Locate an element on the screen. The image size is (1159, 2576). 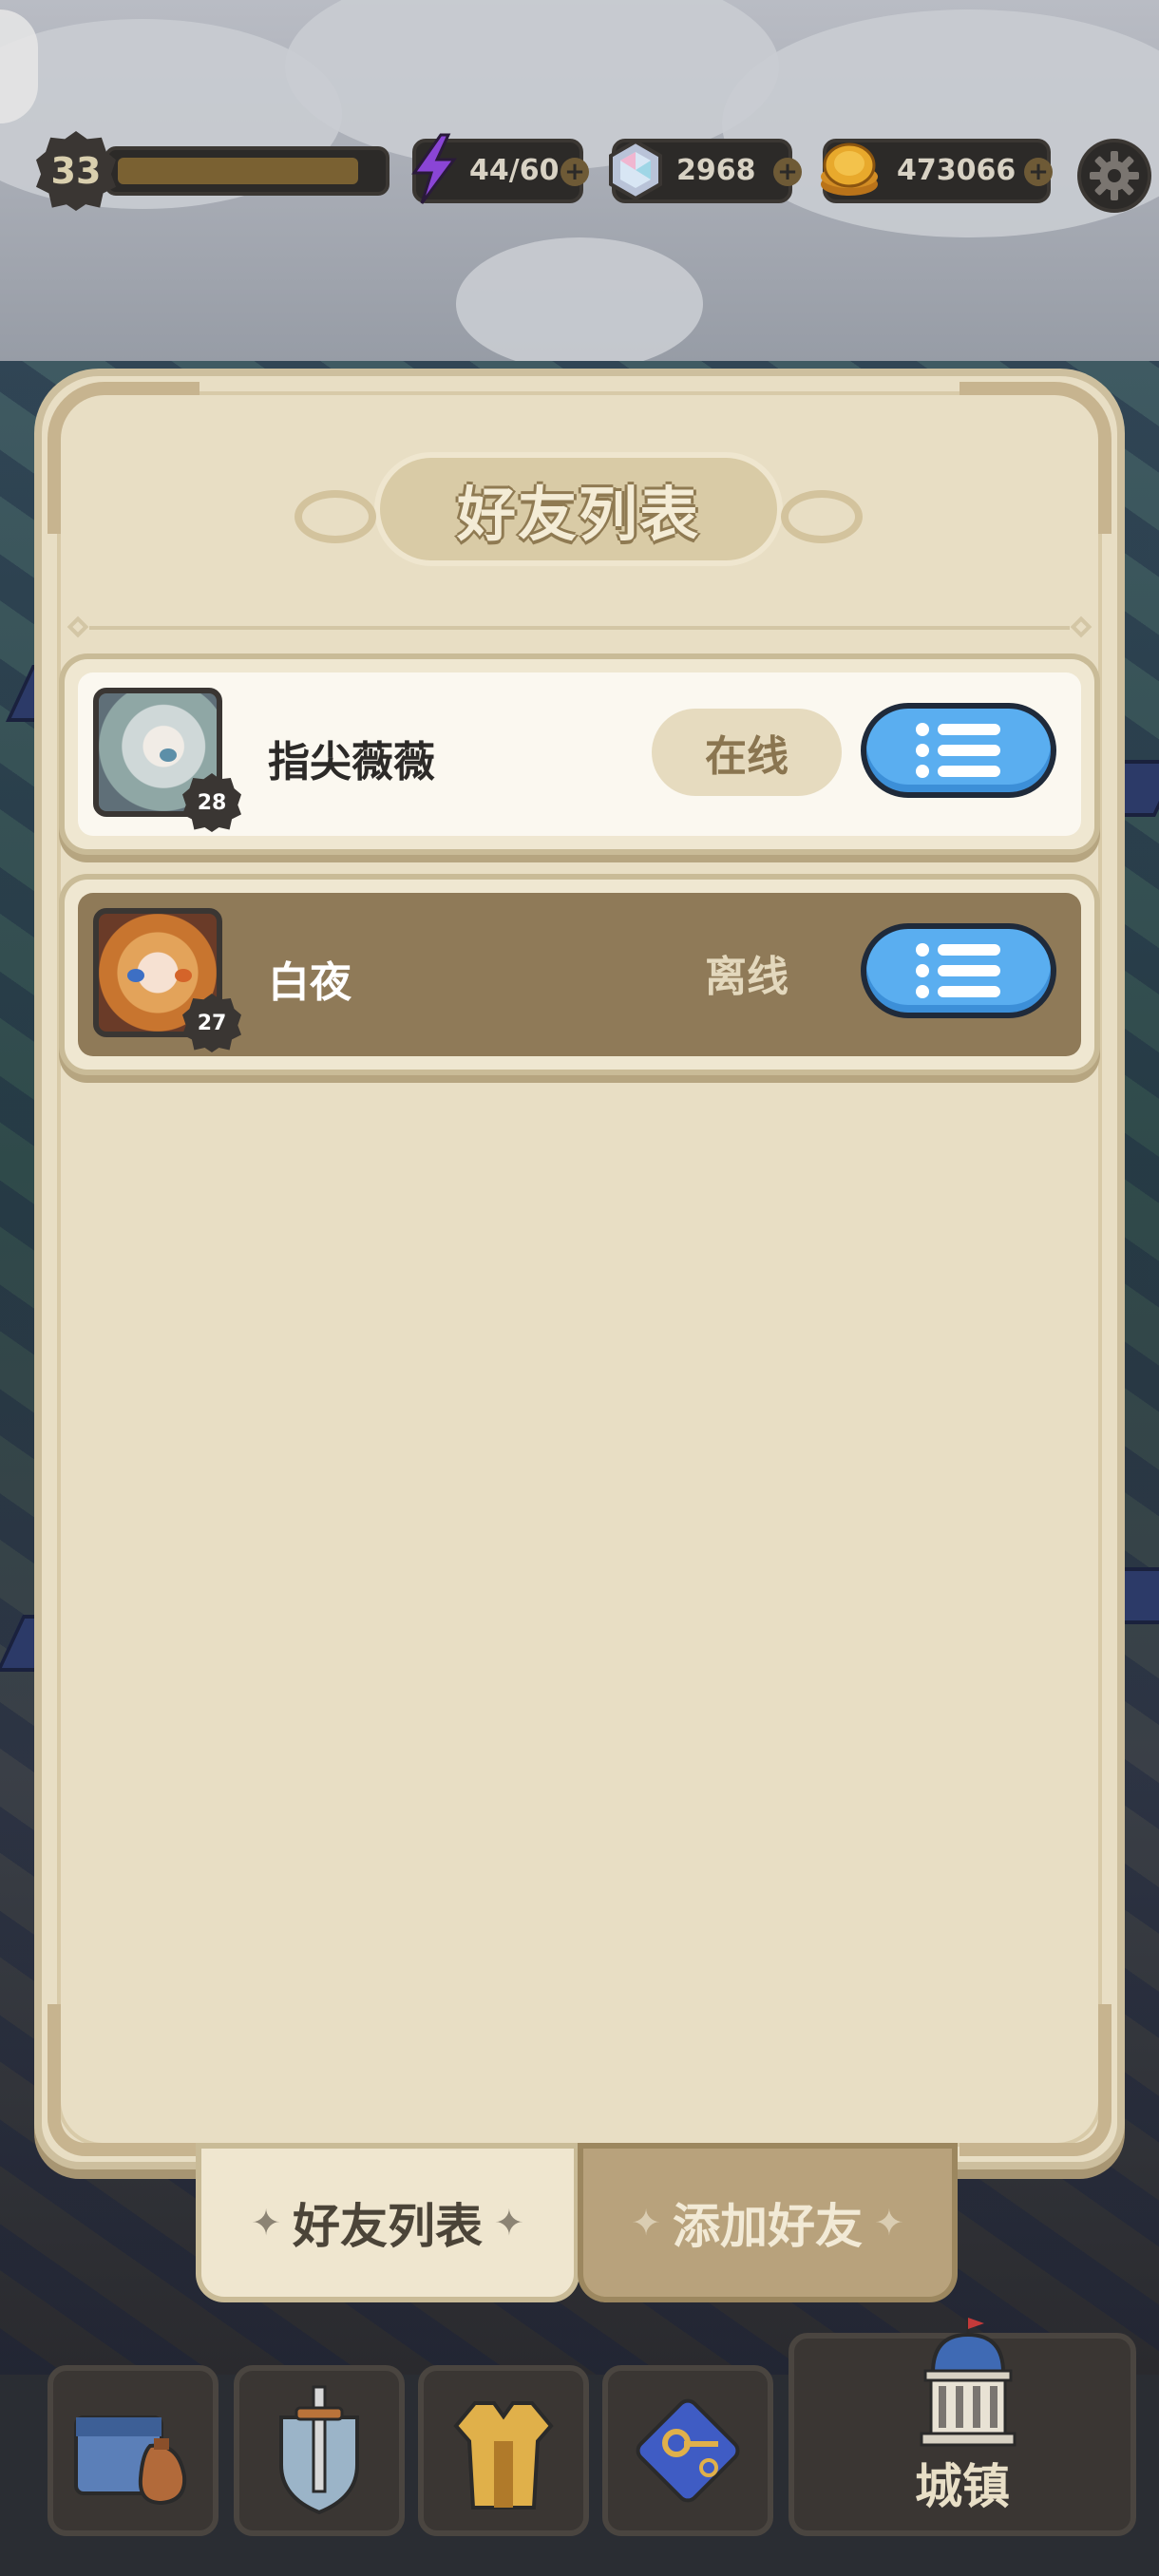
nav-storage-button is located at coordinates (133, 2450).